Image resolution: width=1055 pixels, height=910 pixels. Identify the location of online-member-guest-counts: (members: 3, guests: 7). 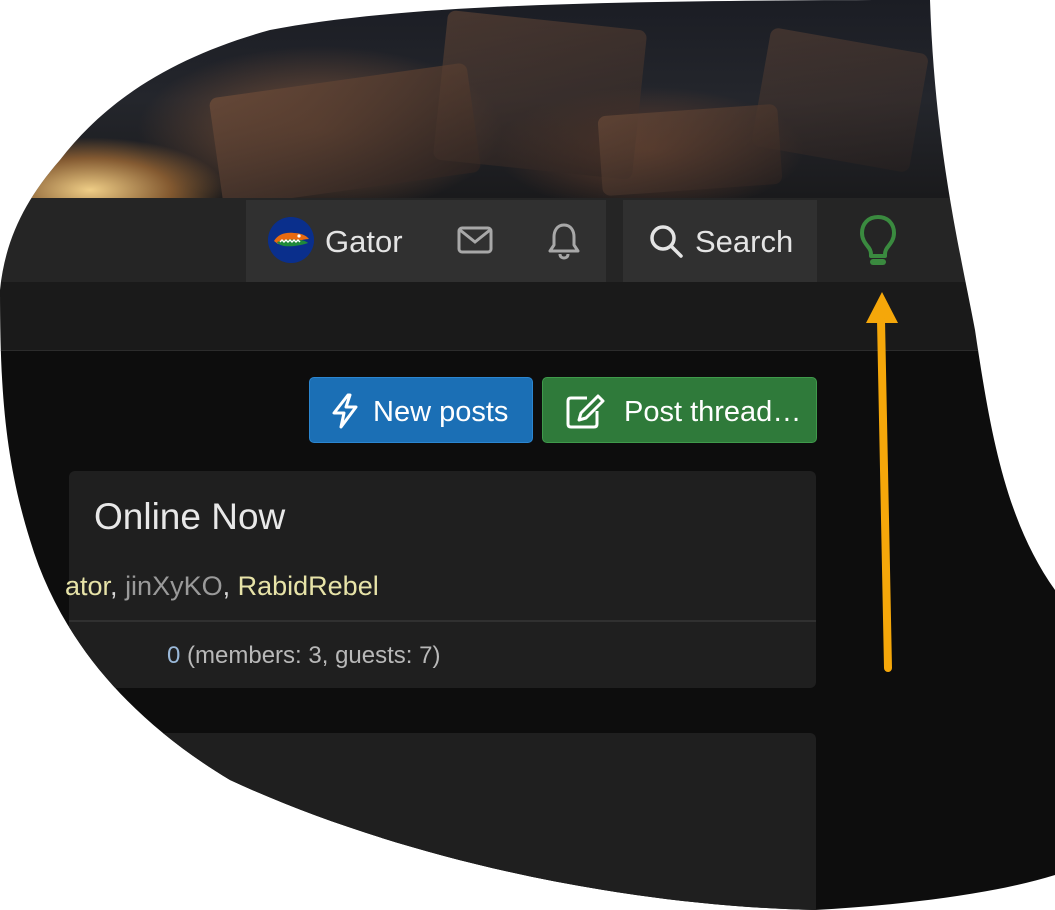
(314, 655).